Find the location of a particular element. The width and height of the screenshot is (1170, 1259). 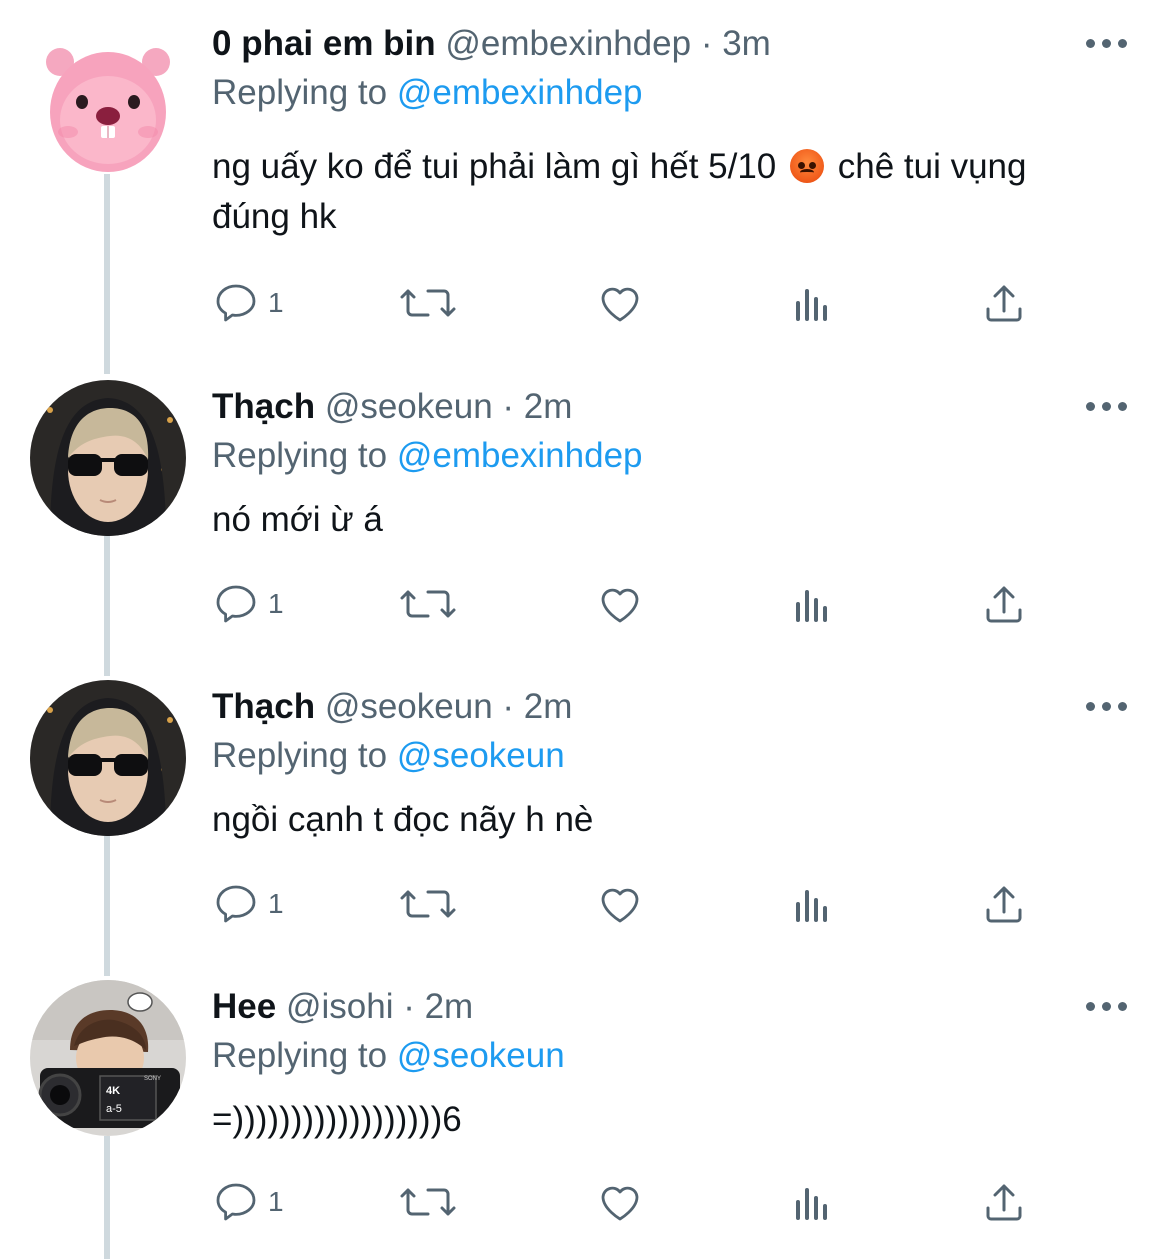

tweet-text: ngồi cạnh t đọc nãy h nè is located at coordinates (403, 819).